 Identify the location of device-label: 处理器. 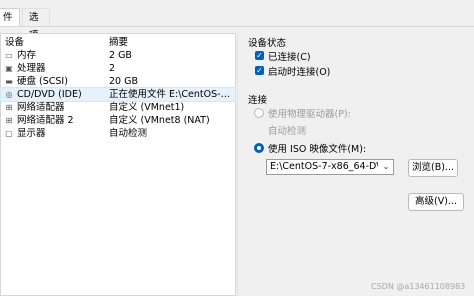
(31, 68).